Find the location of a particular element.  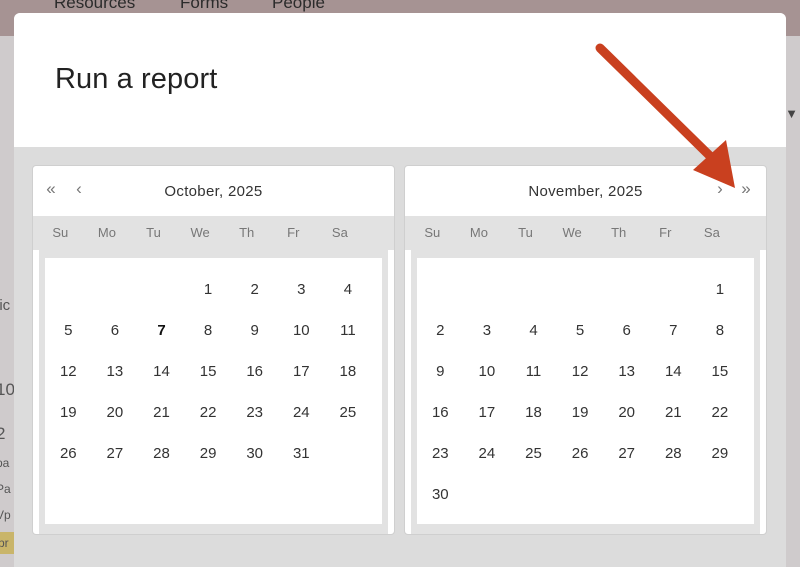

day-cell: 31 is located at coordinates (301, 453).